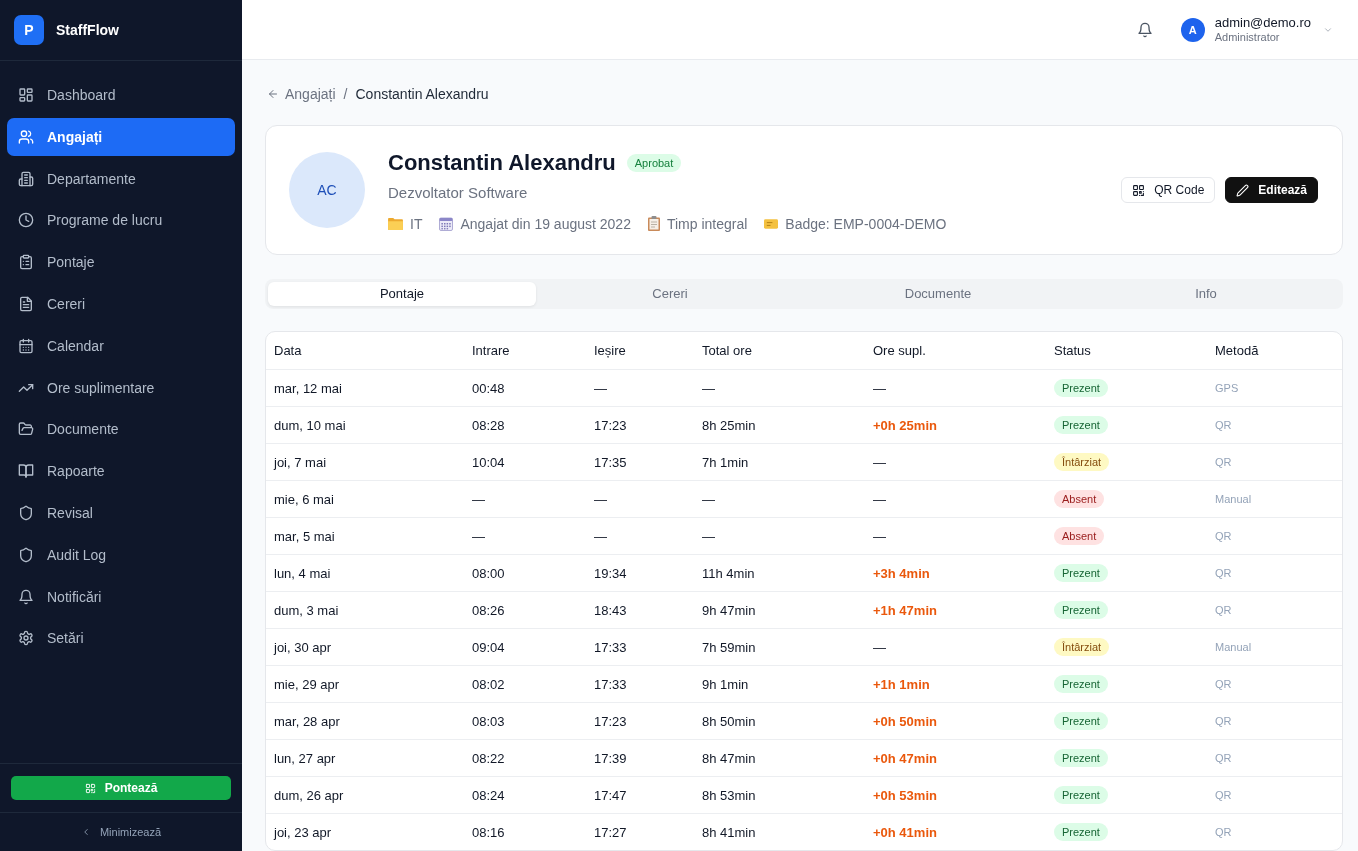 This screenshot has height=851, width=1358. What do you see at coordinates (121, 178) in the screenshot?
I see `nav-item: Departamente` at bounding box center [121, 178].